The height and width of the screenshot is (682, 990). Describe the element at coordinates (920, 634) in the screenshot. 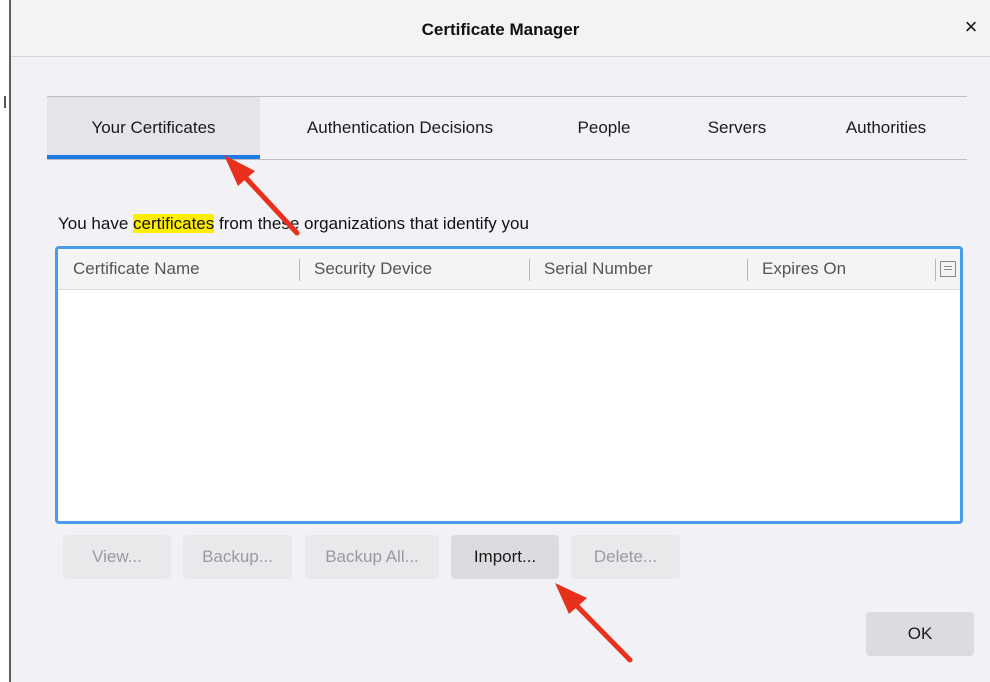

I see `ok-button: OK` at that location.